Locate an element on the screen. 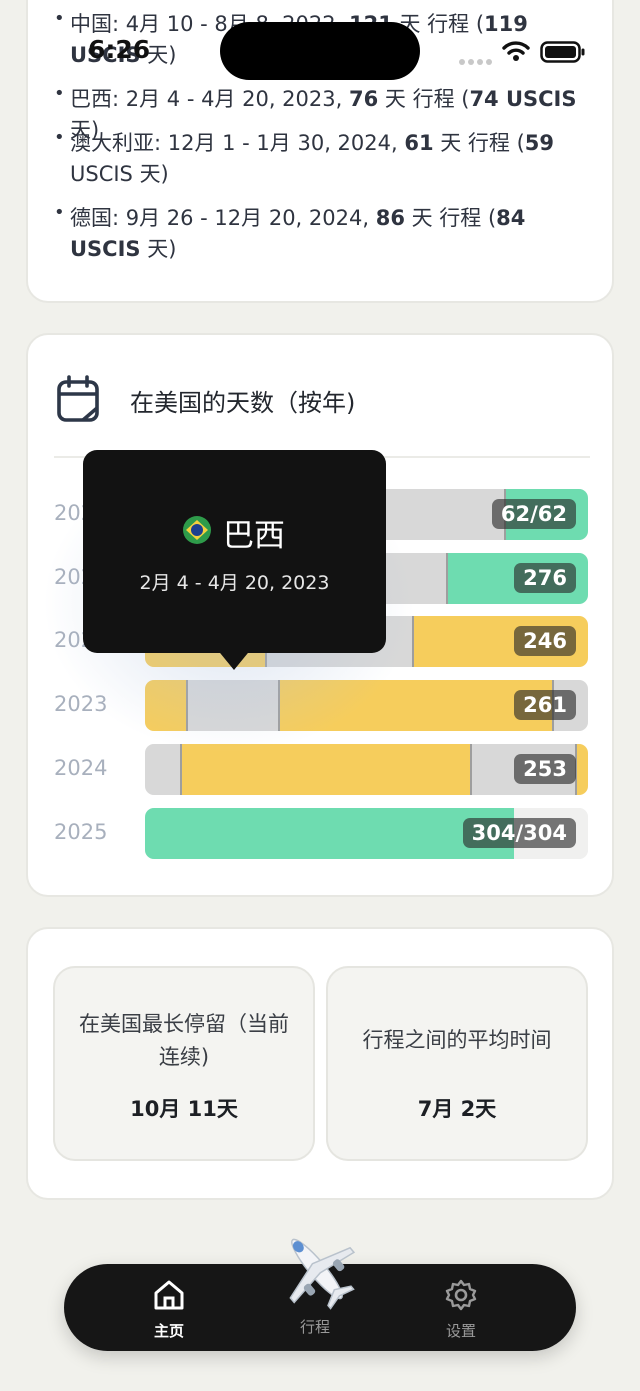 The image size is (640, 1391). status-time: 6:26 is located at coordinates (119, 49).